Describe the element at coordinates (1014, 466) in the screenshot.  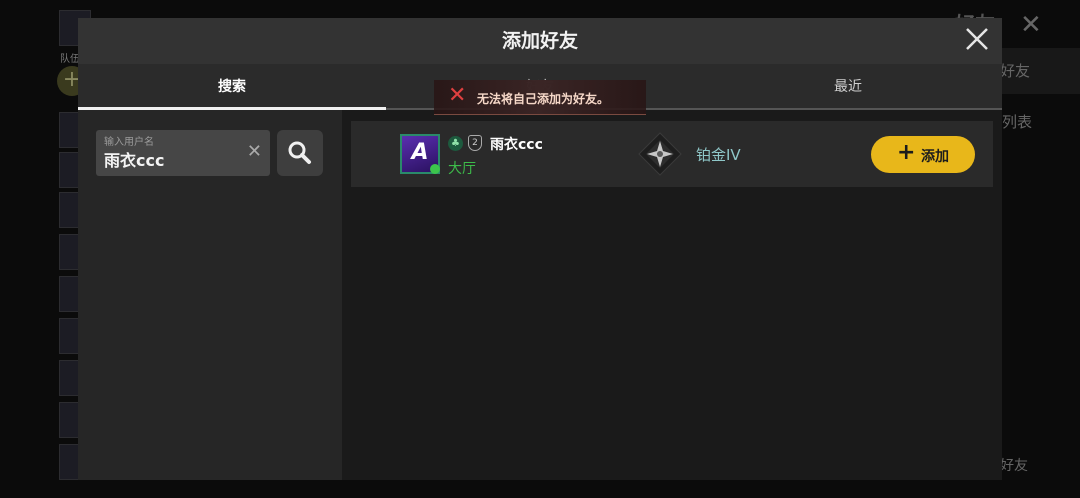
I see `background-add-friend-label: 好友` at that location.